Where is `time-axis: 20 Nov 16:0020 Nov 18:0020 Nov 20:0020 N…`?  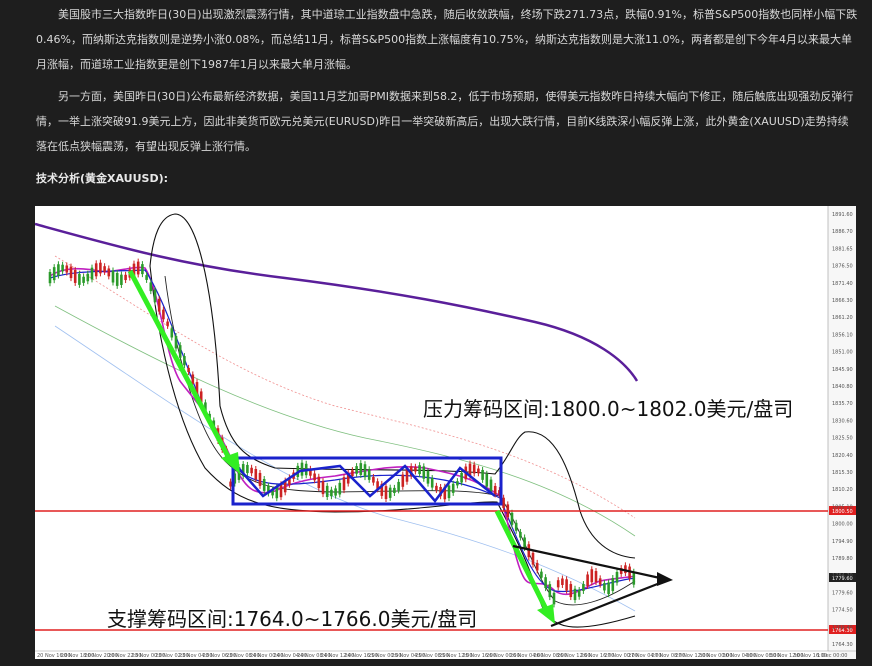
time-axis: 20 Nov 16:0020 Nov 18:0020 Nov 20:0020 N… is located at coordinates (442, 656).